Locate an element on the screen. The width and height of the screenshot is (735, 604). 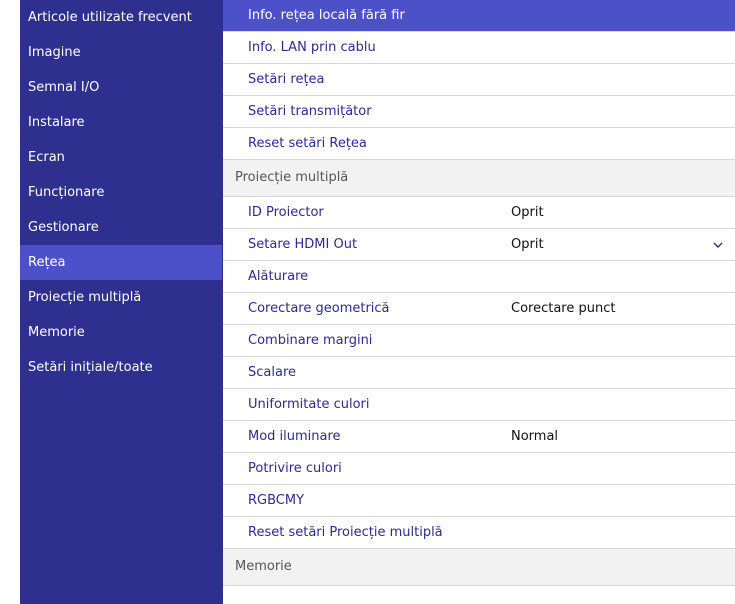
sidebar-item-installation: Instalare is located at coordinates (121, 122).